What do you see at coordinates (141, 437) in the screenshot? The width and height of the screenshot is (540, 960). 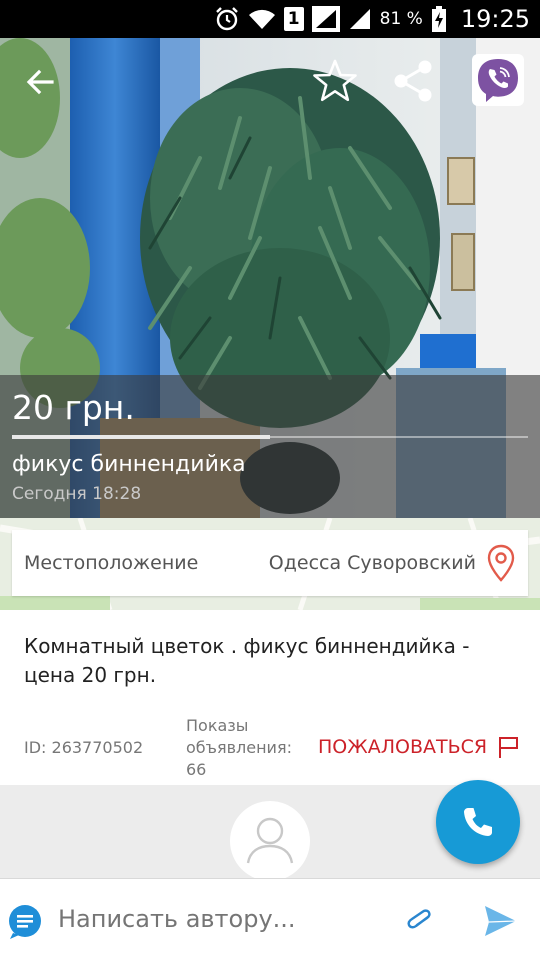 I see `photo-progress-indicator` at bounding box center [141, 437].